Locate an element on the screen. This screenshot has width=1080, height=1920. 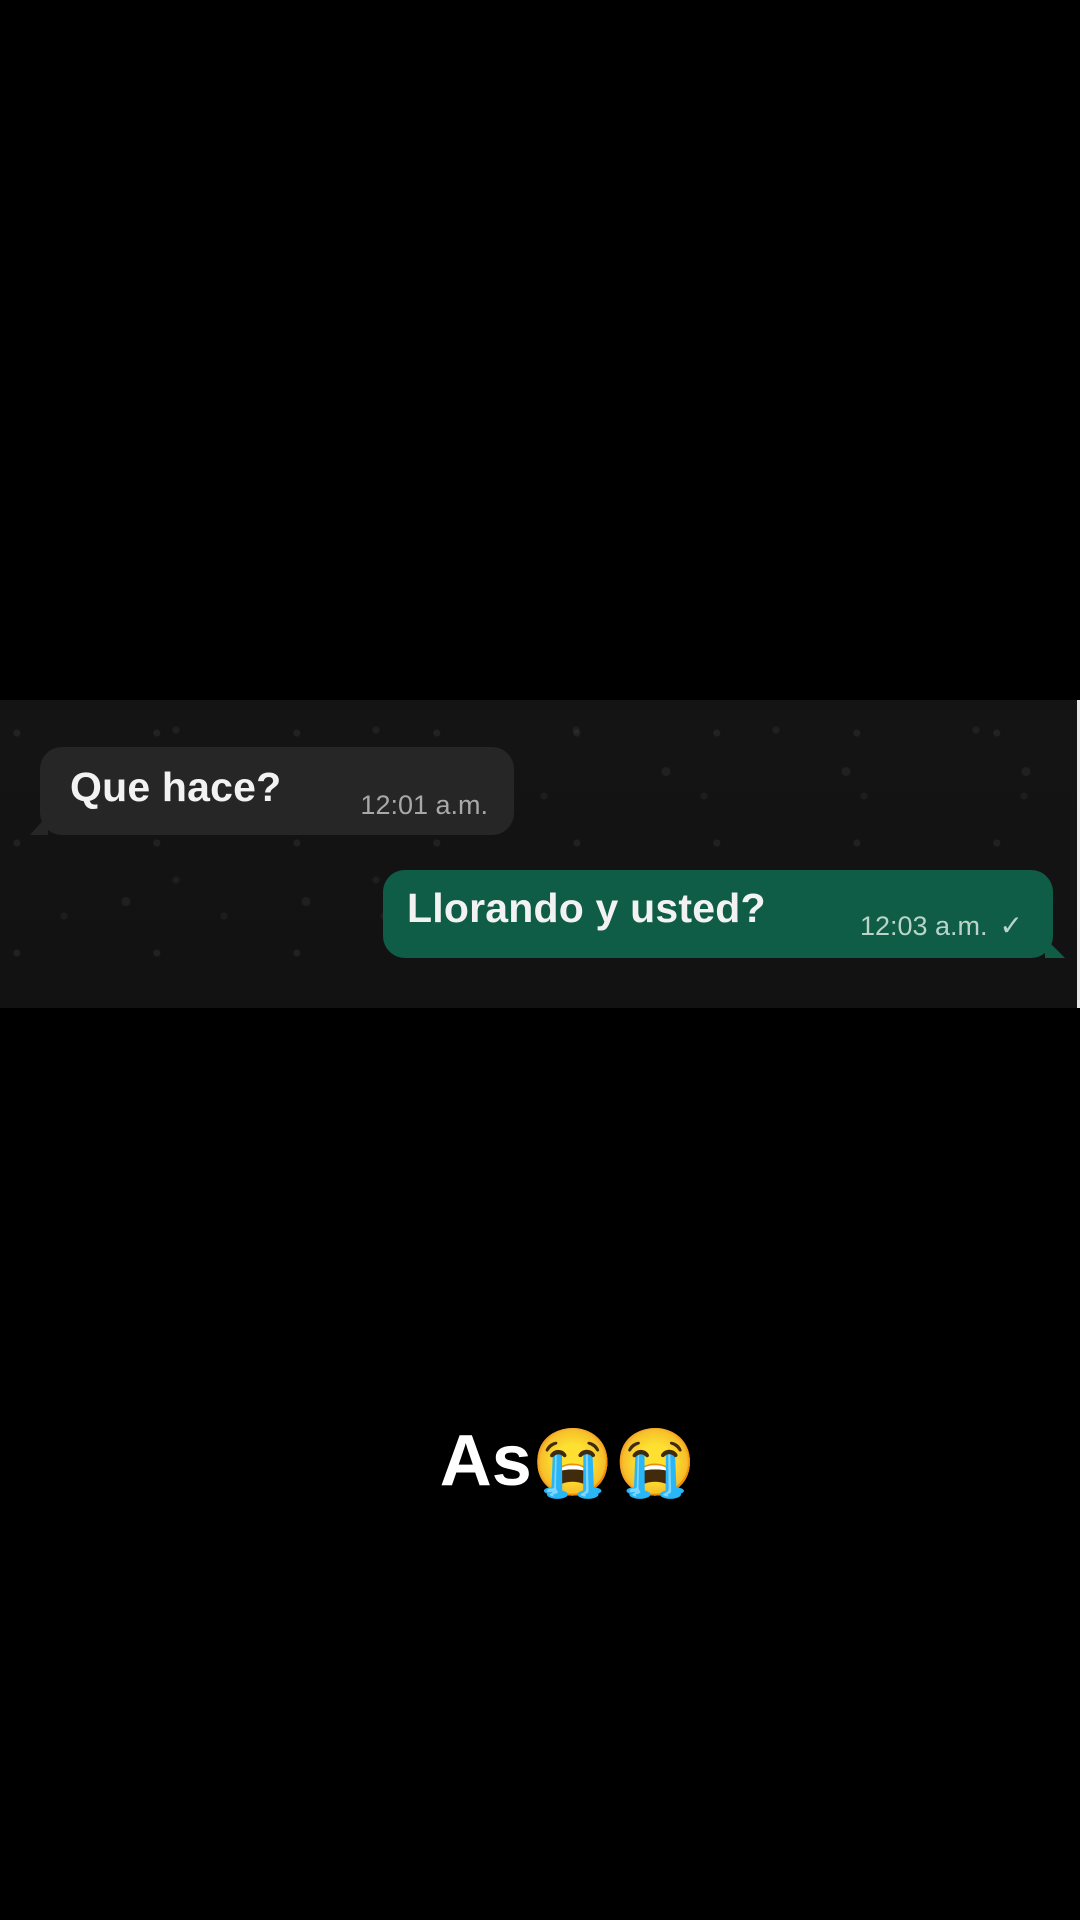
video-caption: As😭😭 is located at coordinates (540, 1461).